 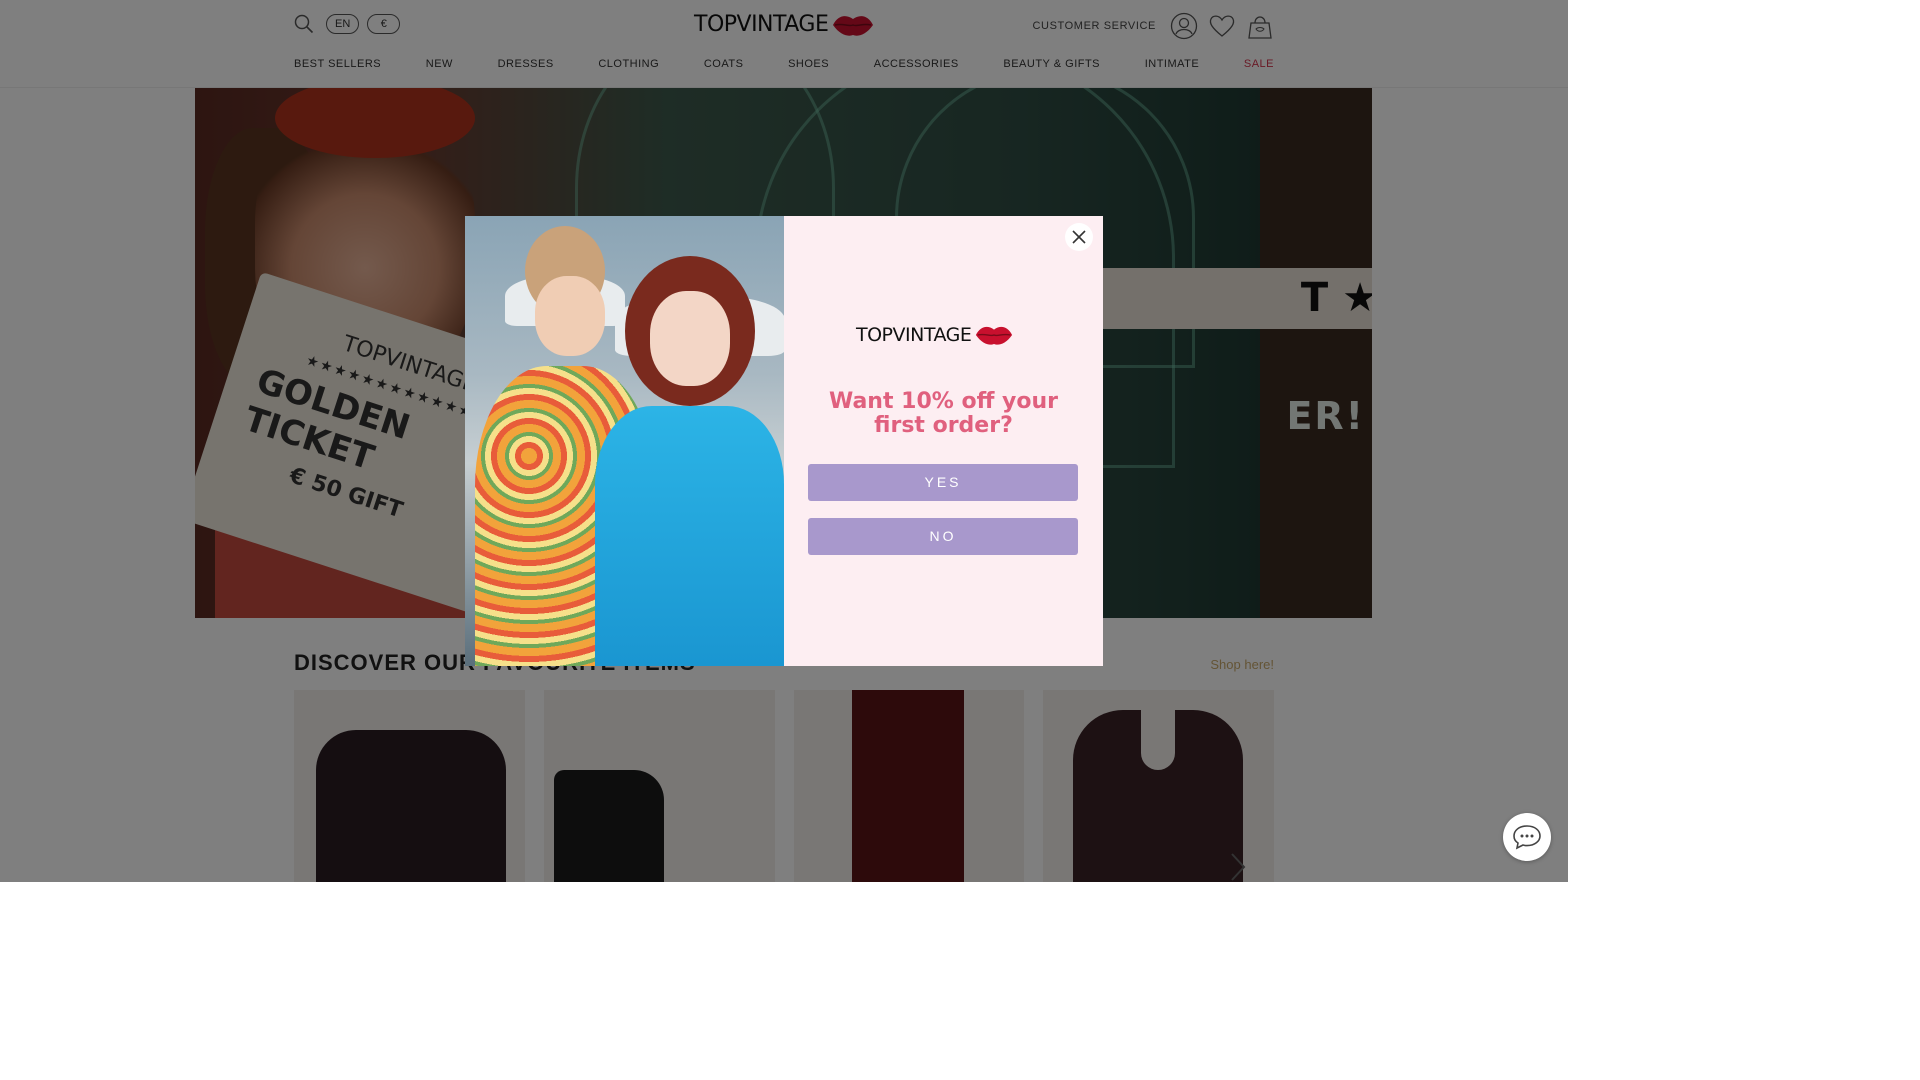 I want to click on chat-icon, so click(x=1527, y=837).